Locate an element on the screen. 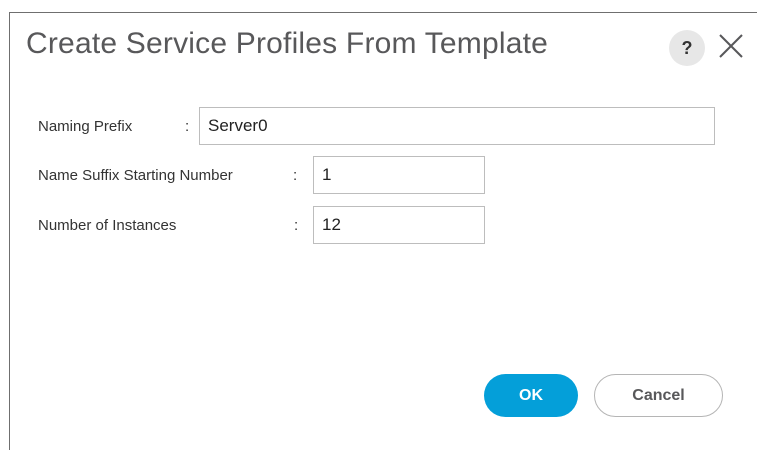 This screenshot has height=450, width=757. close-icon is located at coordinates (731, 46).